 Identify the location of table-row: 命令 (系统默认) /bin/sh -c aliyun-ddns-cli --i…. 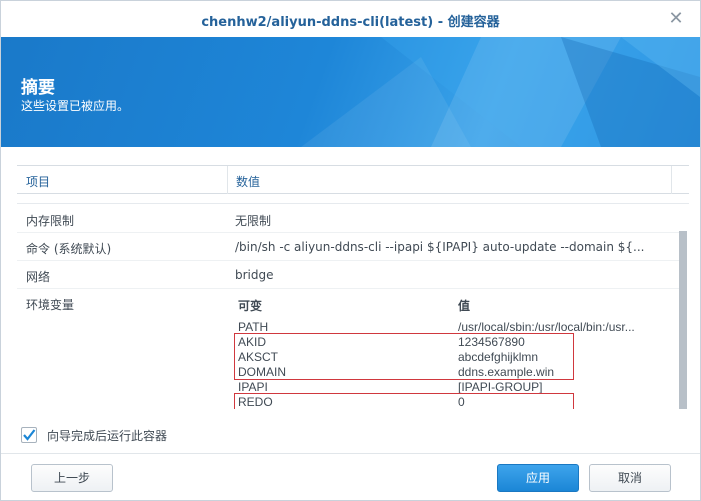
(349, 247).